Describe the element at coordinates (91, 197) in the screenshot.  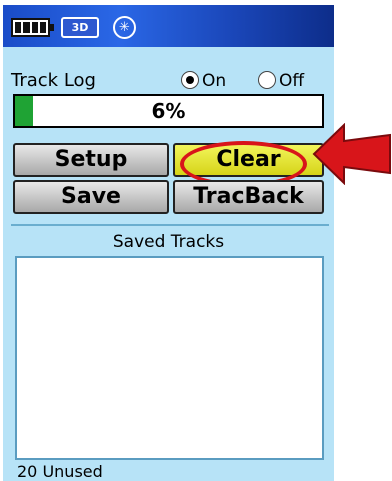
I see `save-button: Save` at that location.